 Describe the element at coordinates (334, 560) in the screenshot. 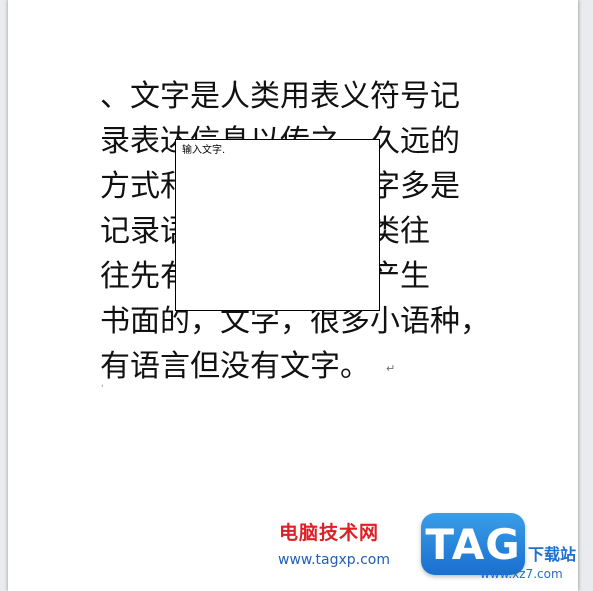

I see `watermark-site-url: www.tagxp.com` at that location.